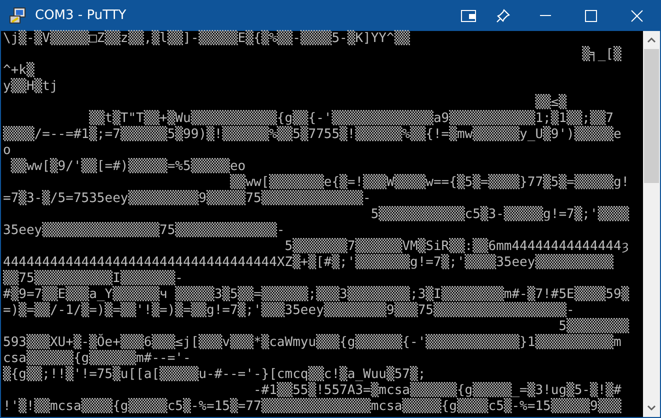 The height and width of the screenshot is (418, 661). I want to click on terminal-line: 35eey▒▒▒▒▒▒▒▒▒▒▒▒▒▒▒75▒▒▒▒▒▒▒▒▒▒▒▒▒-, so click(144, 231).